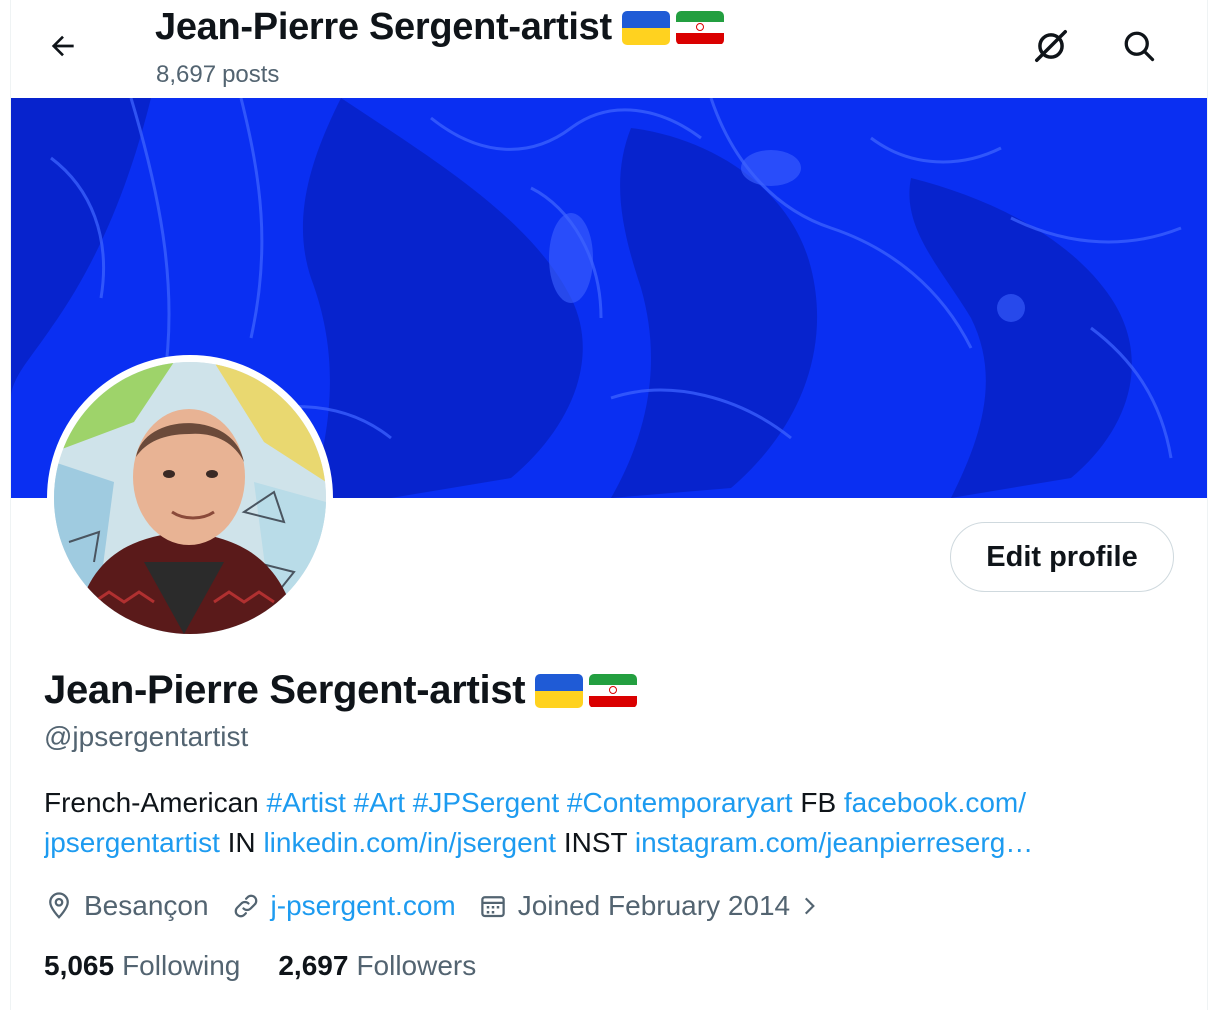  Describe the element at coordinates (363, 906) in the screenshot. I see `website-link: j-psergent.com` at that location.